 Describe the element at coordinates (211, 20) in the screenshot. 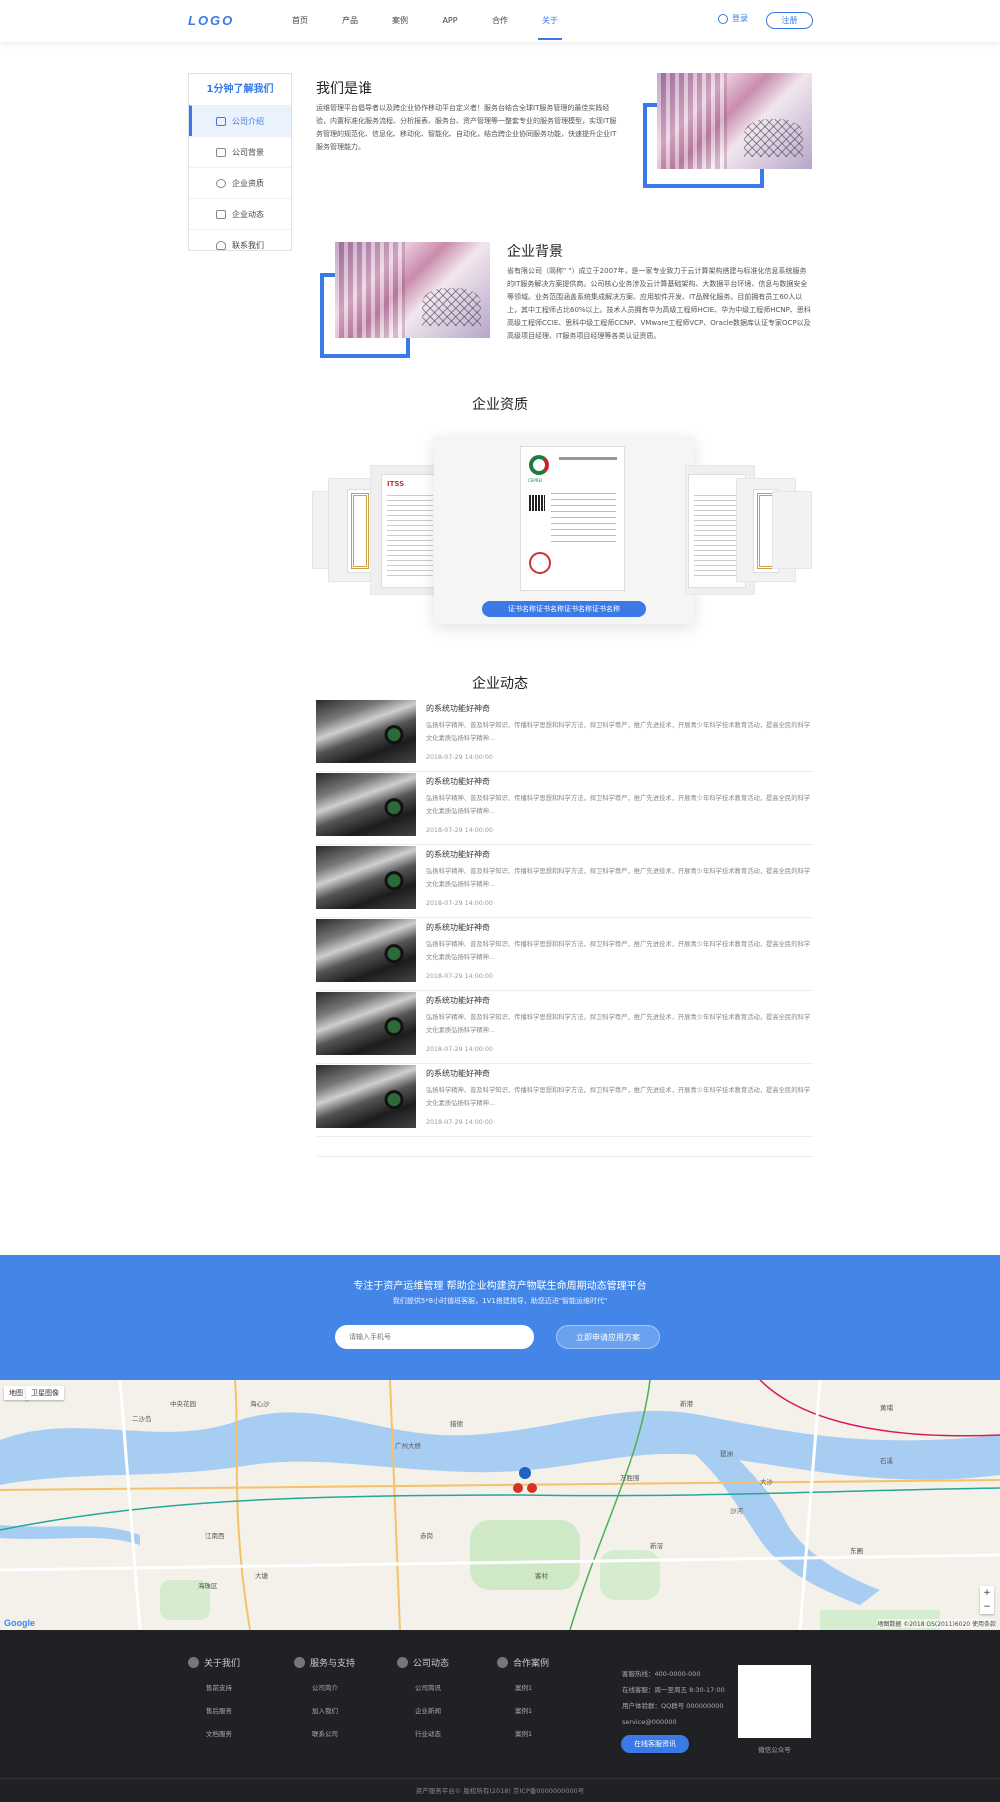

I see `logo: LOGO` at that location.